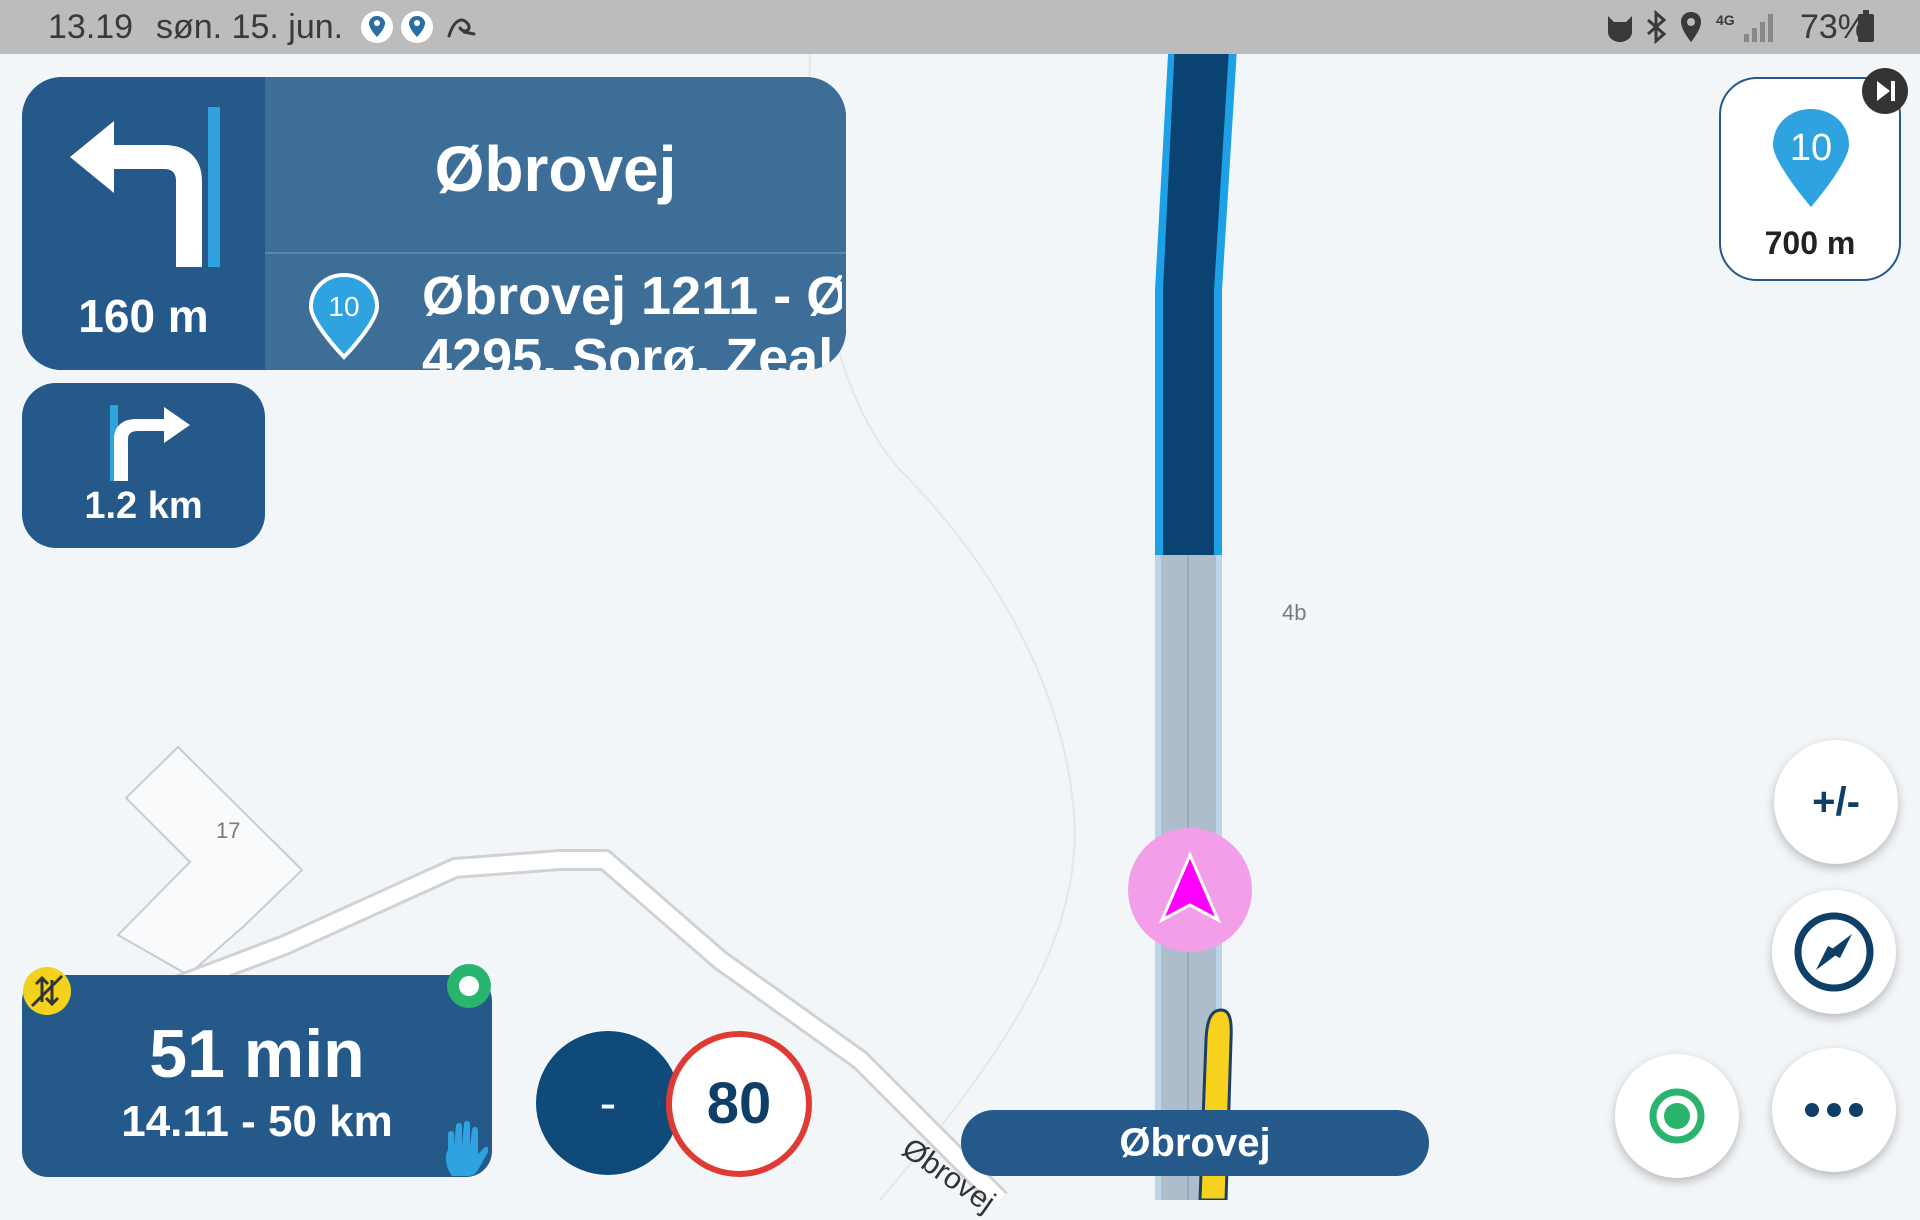 The image size is (1920, 1220). Describe the element at coordinates (960, 27) in the screenshot. I see `status-bar: 13.19 søn. 15. jun. 4G 73%` at that location.